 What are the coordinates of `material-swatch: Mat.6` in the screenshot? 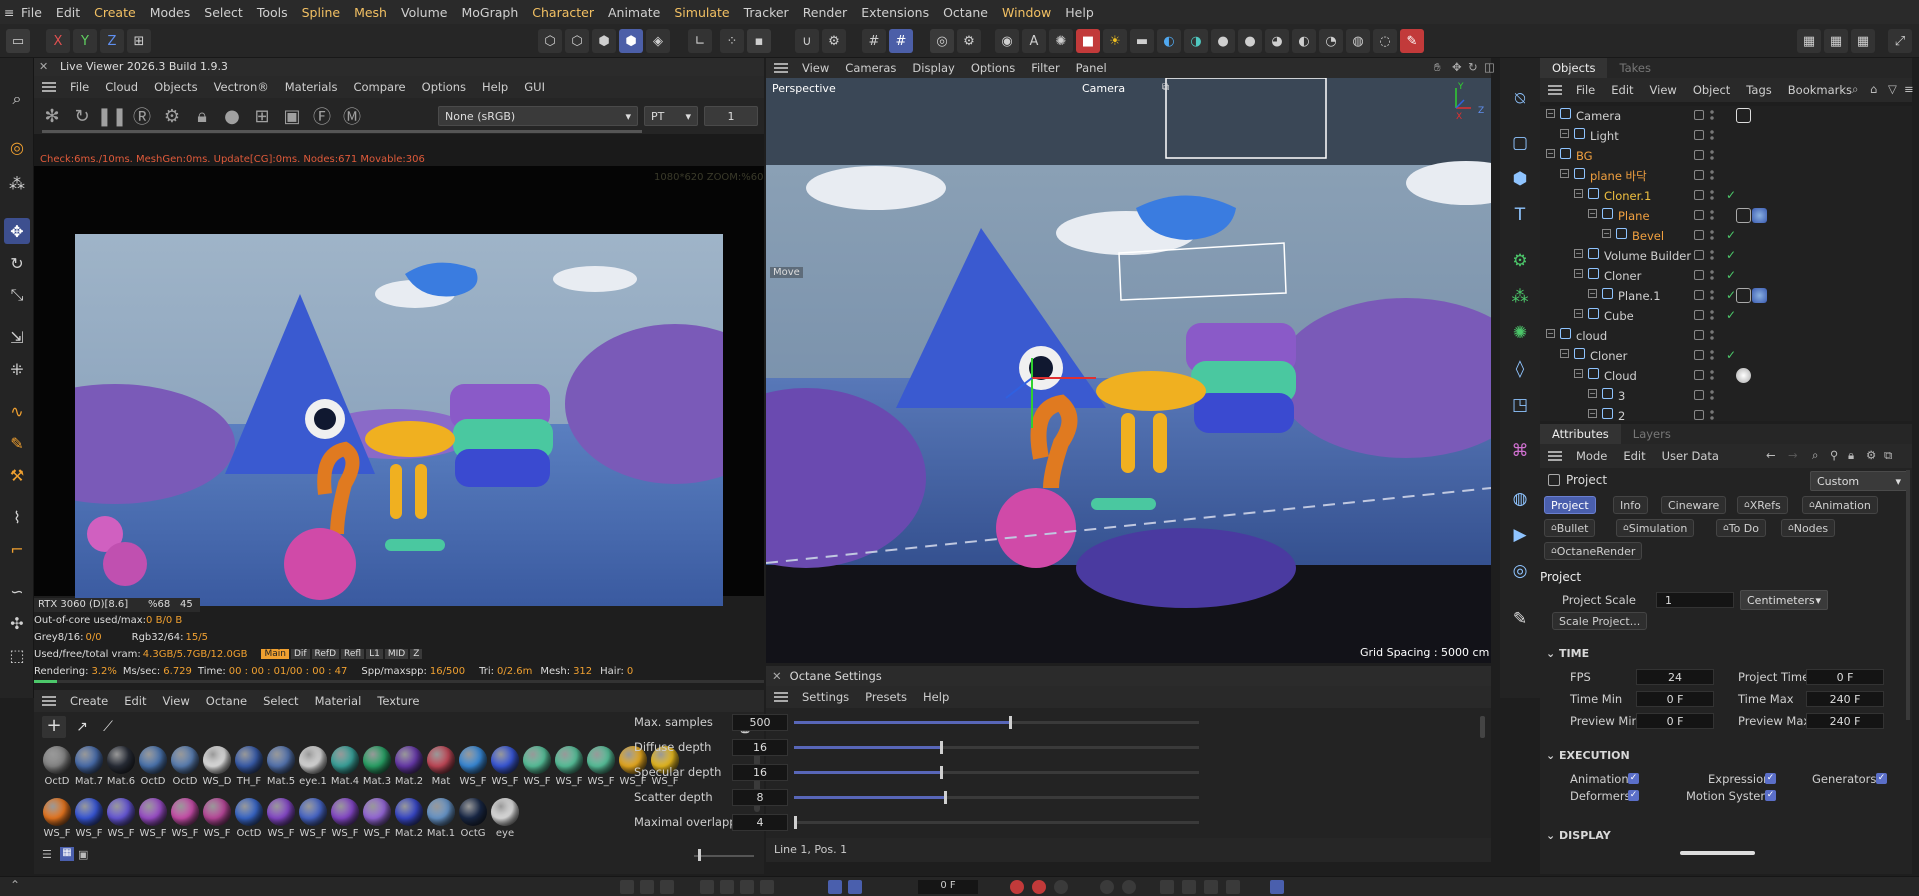 It's located at (121, 768).